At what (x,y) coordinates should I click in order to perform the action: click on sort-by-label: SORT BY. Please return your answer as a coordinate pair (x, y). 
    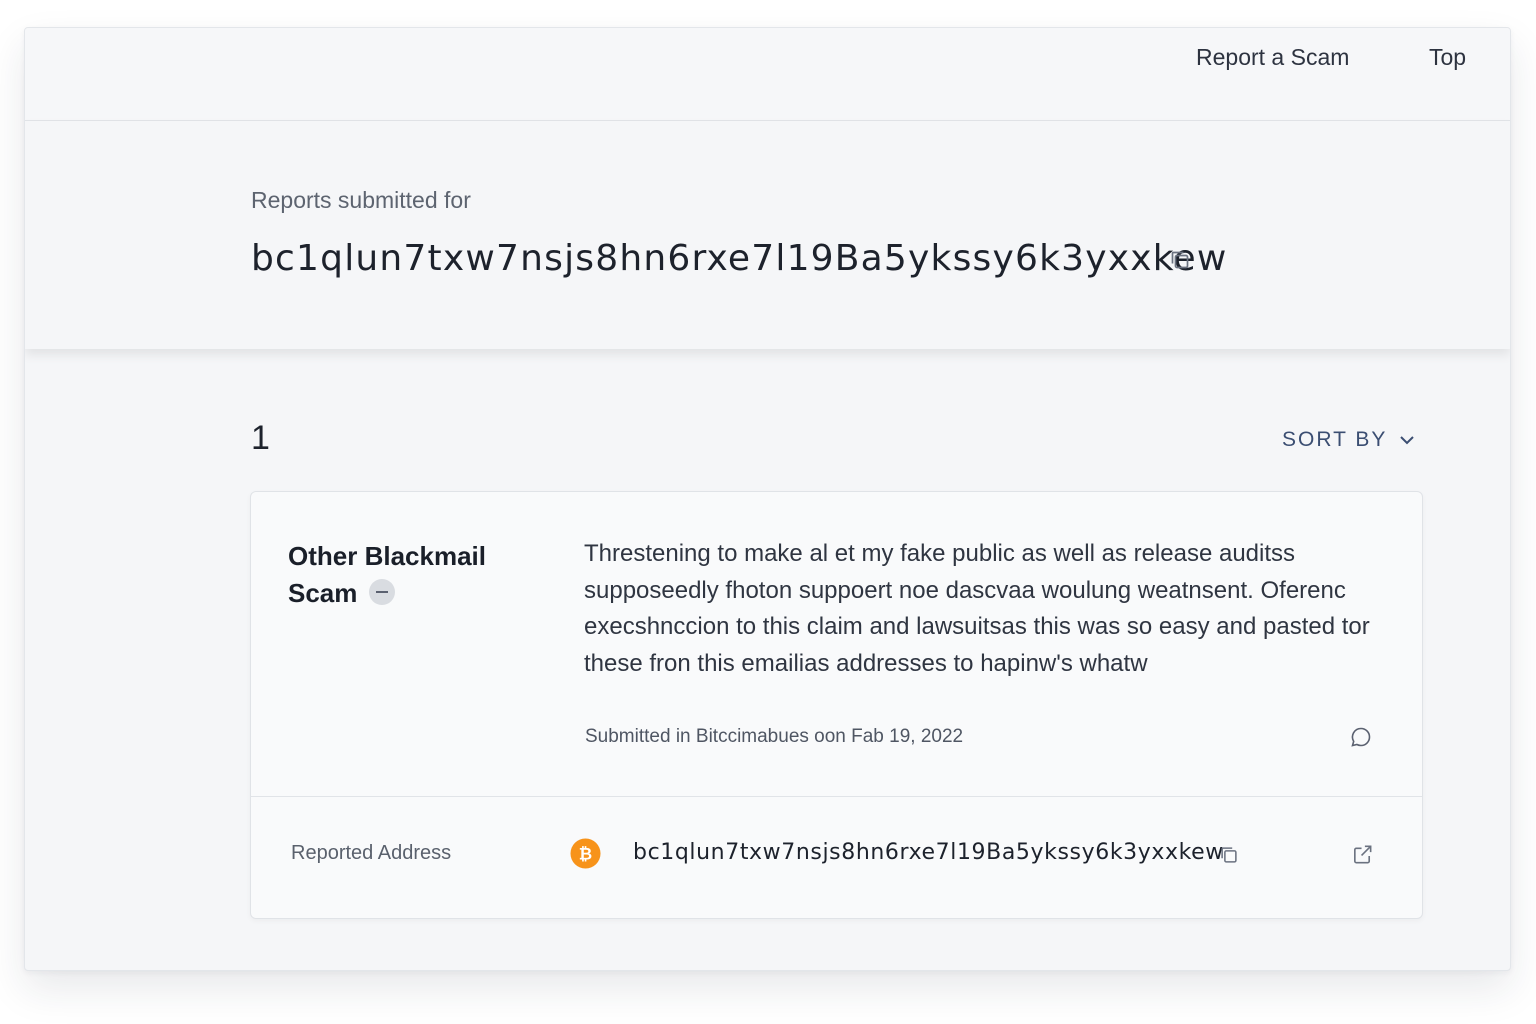
    Looking at the image, I should click on (1335, 439).